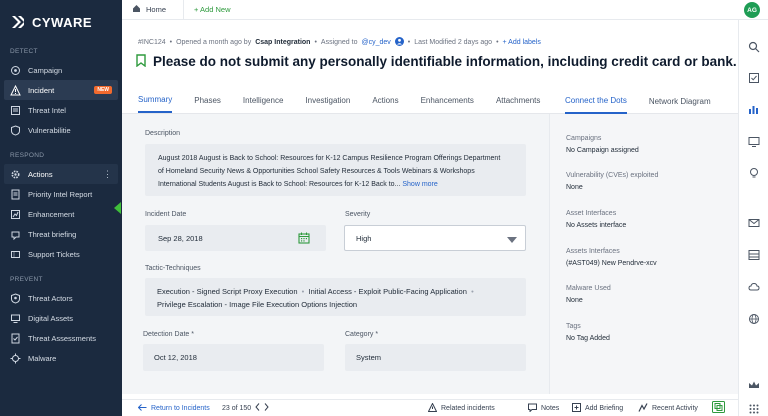 The width and height of the screenshot is (768, 416). What do you see at coordinates (117, 208) in the screenshot?
I see `sidebar-collapse-handle` at bounding box center [117, 208].